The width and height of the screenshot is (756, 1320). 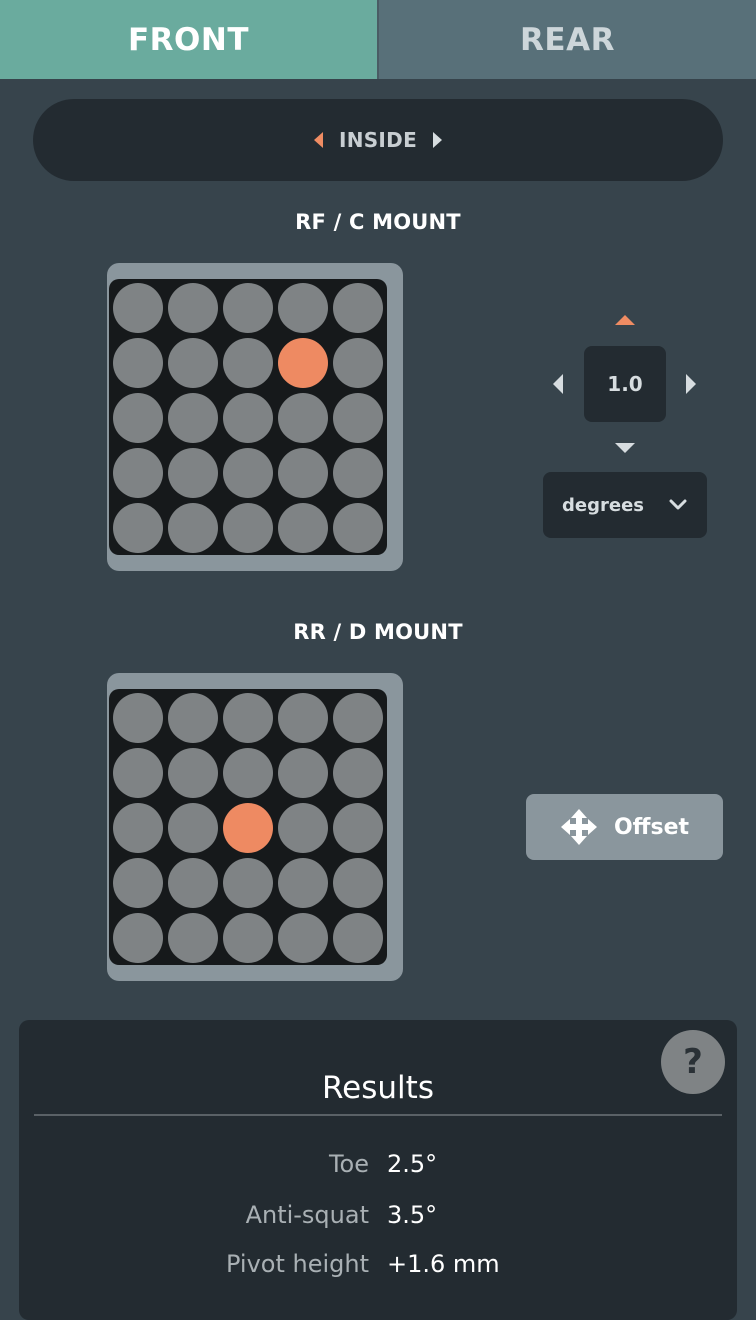 What do you see at coordinates (307, 1215) in the screenshot?
I see `result-label: Anti-squat` at bounding box center [307, 1215].